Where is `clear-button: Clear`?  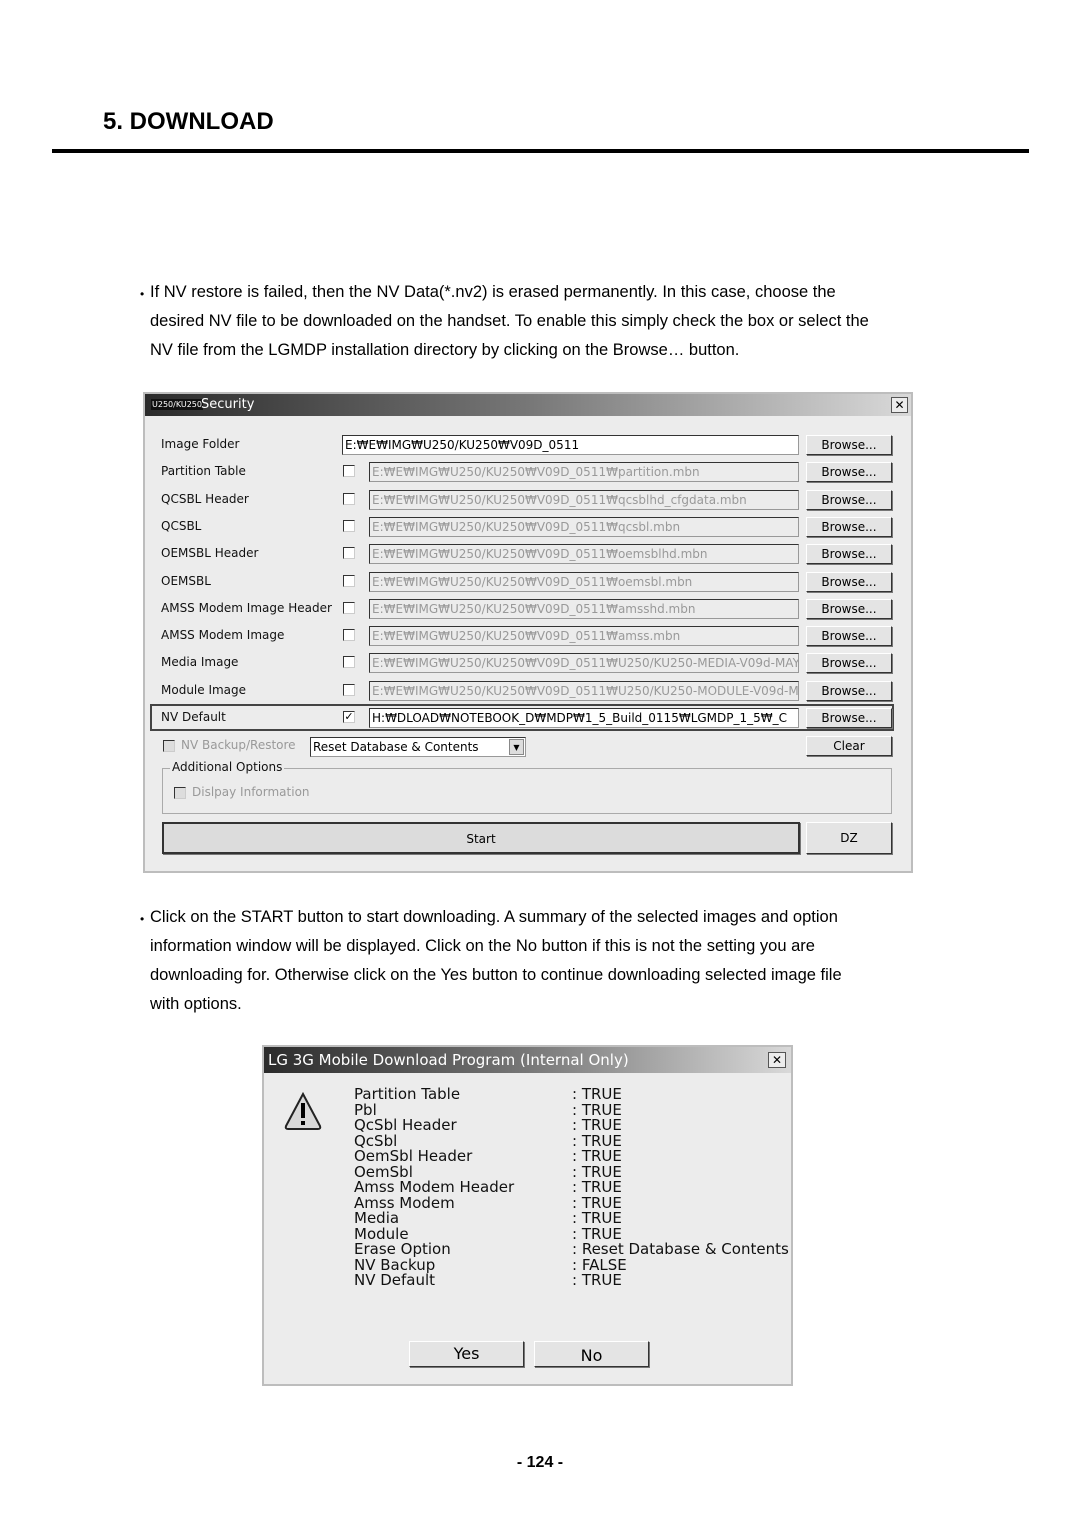
clear-button: Clear is located at coordinates (849, 746).